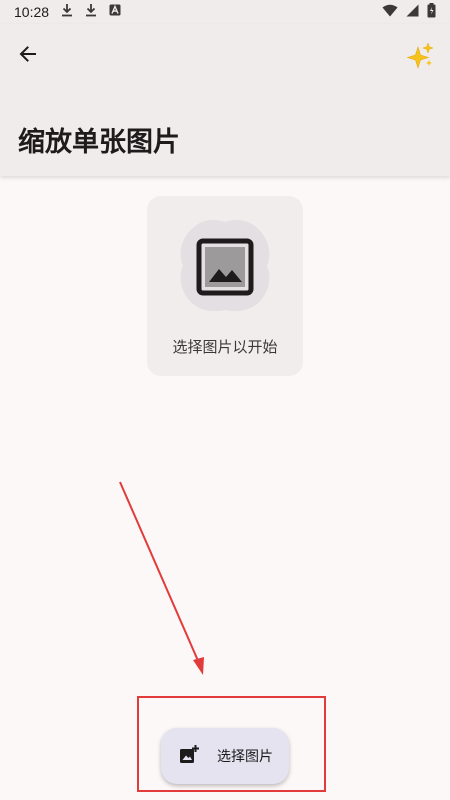  What do you see at coordinates (115, 12) in the screenshot?
I see `accessibility-icon` at bounding box center [115, 12].